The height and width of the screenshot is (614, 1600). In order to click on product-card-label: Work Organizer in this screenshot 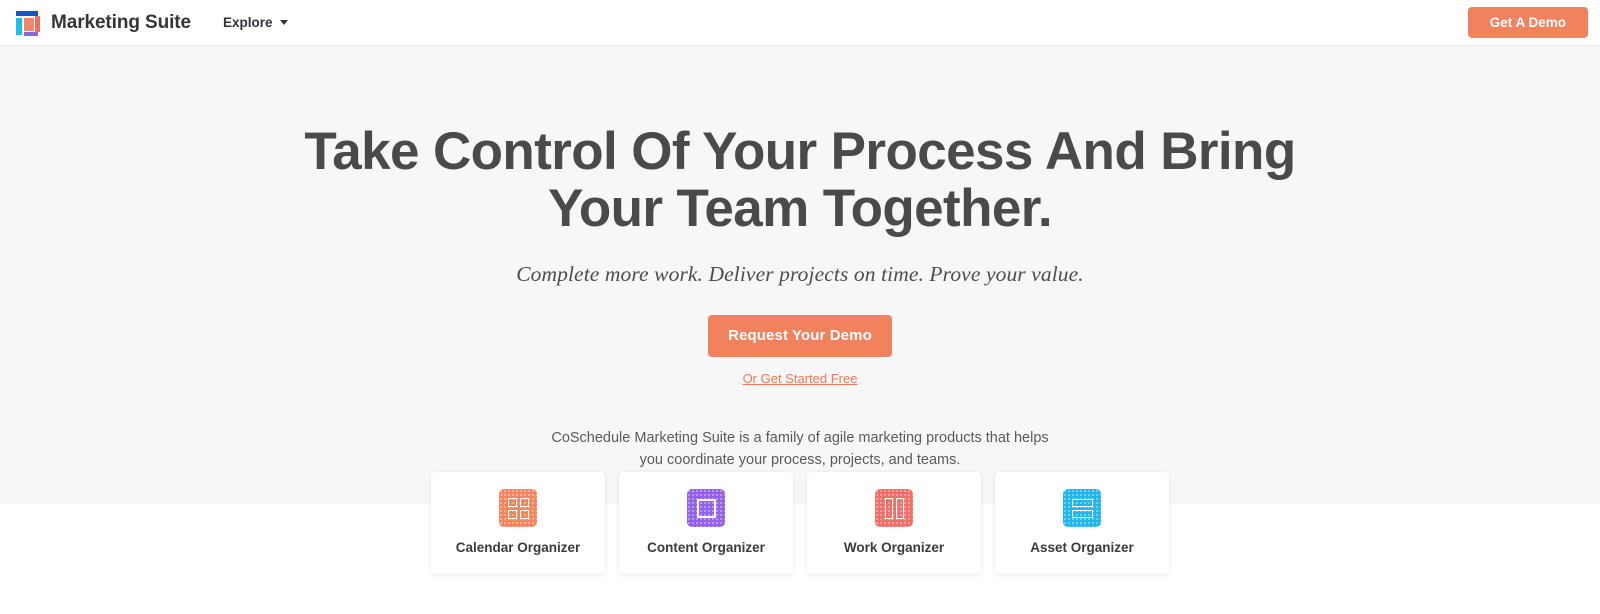, I will do `click(894, 547)`.